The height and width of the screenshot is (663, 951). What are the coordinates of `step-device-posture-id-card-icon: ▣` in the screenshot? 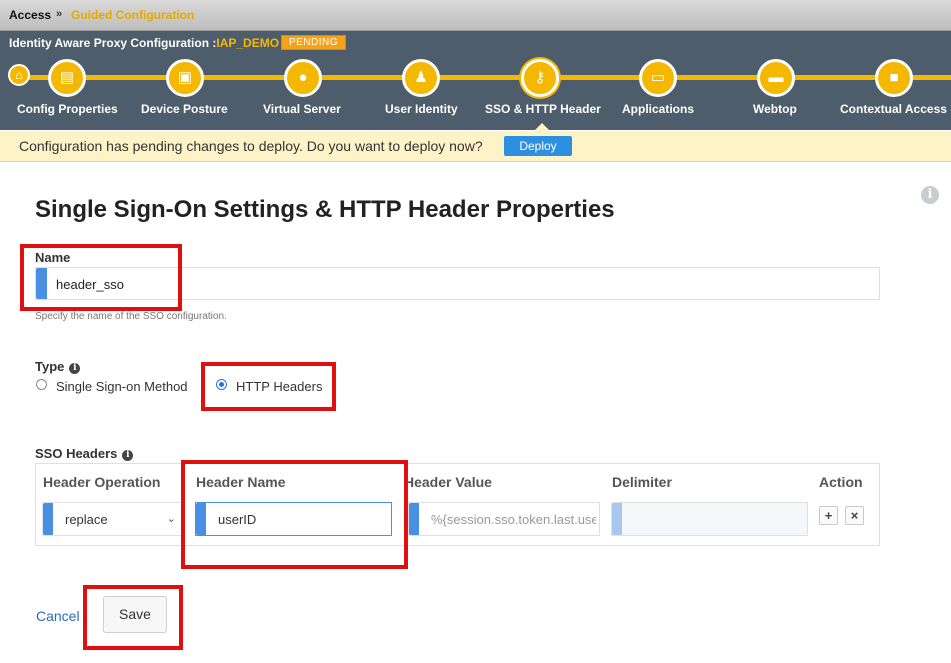 It's located at (185, 78).